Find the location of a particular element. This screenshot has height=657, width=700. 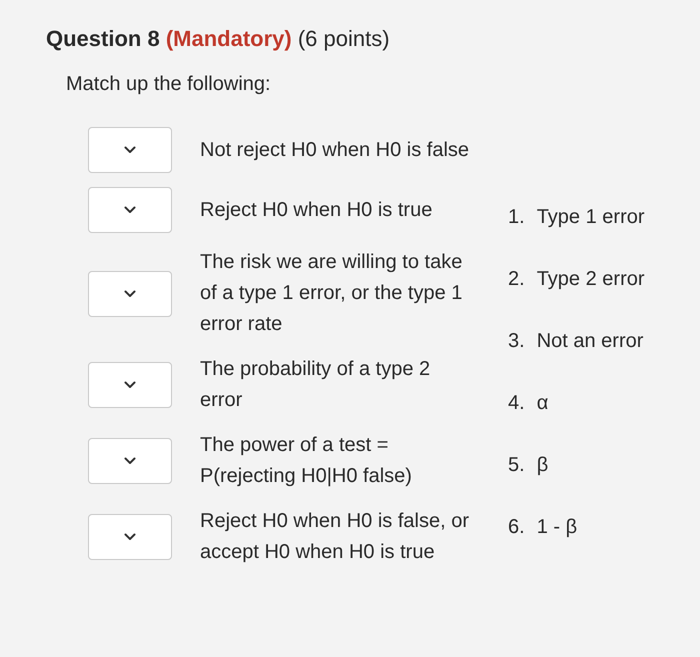

option-text: α is located at coordinates (542, 403).